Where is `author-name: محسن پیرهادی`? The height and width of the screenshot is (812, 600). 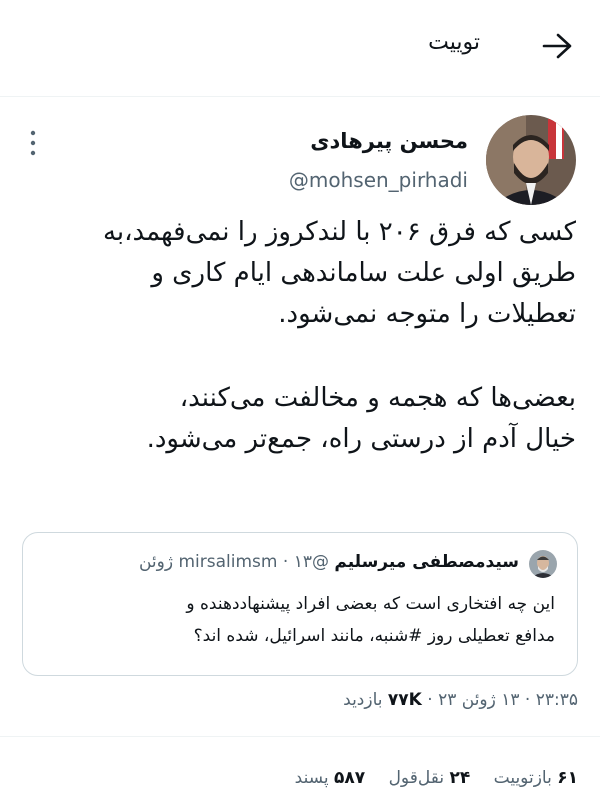
author-name: محسن پیرهادی is located at coordinates (389, 141).